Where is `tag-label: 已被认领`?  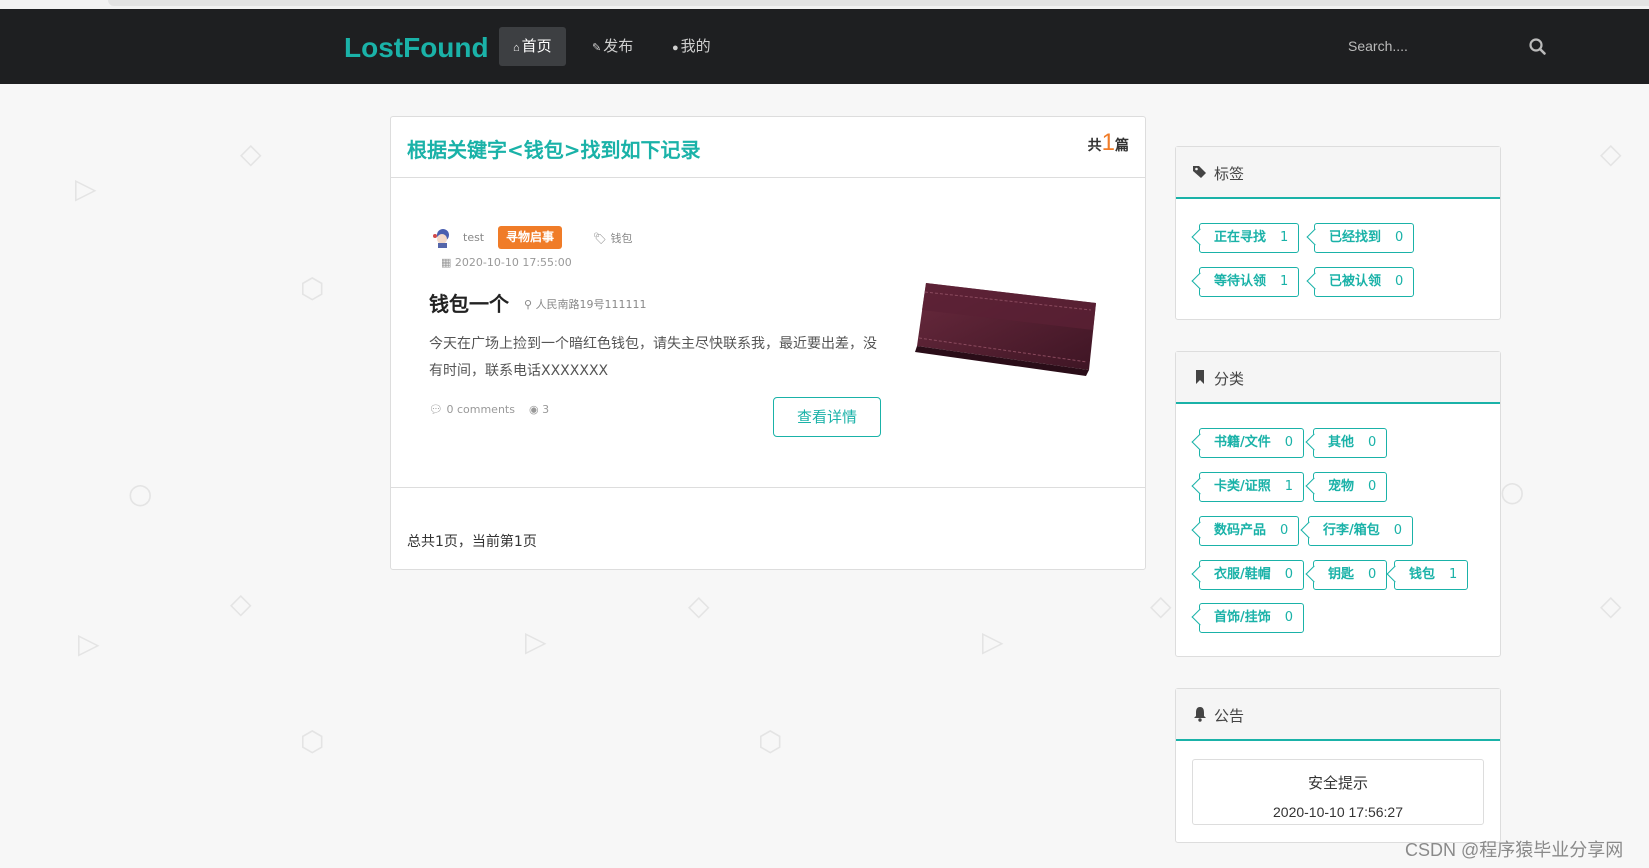 tag-label: 已被认领 is located at coordinates (1355, 281).